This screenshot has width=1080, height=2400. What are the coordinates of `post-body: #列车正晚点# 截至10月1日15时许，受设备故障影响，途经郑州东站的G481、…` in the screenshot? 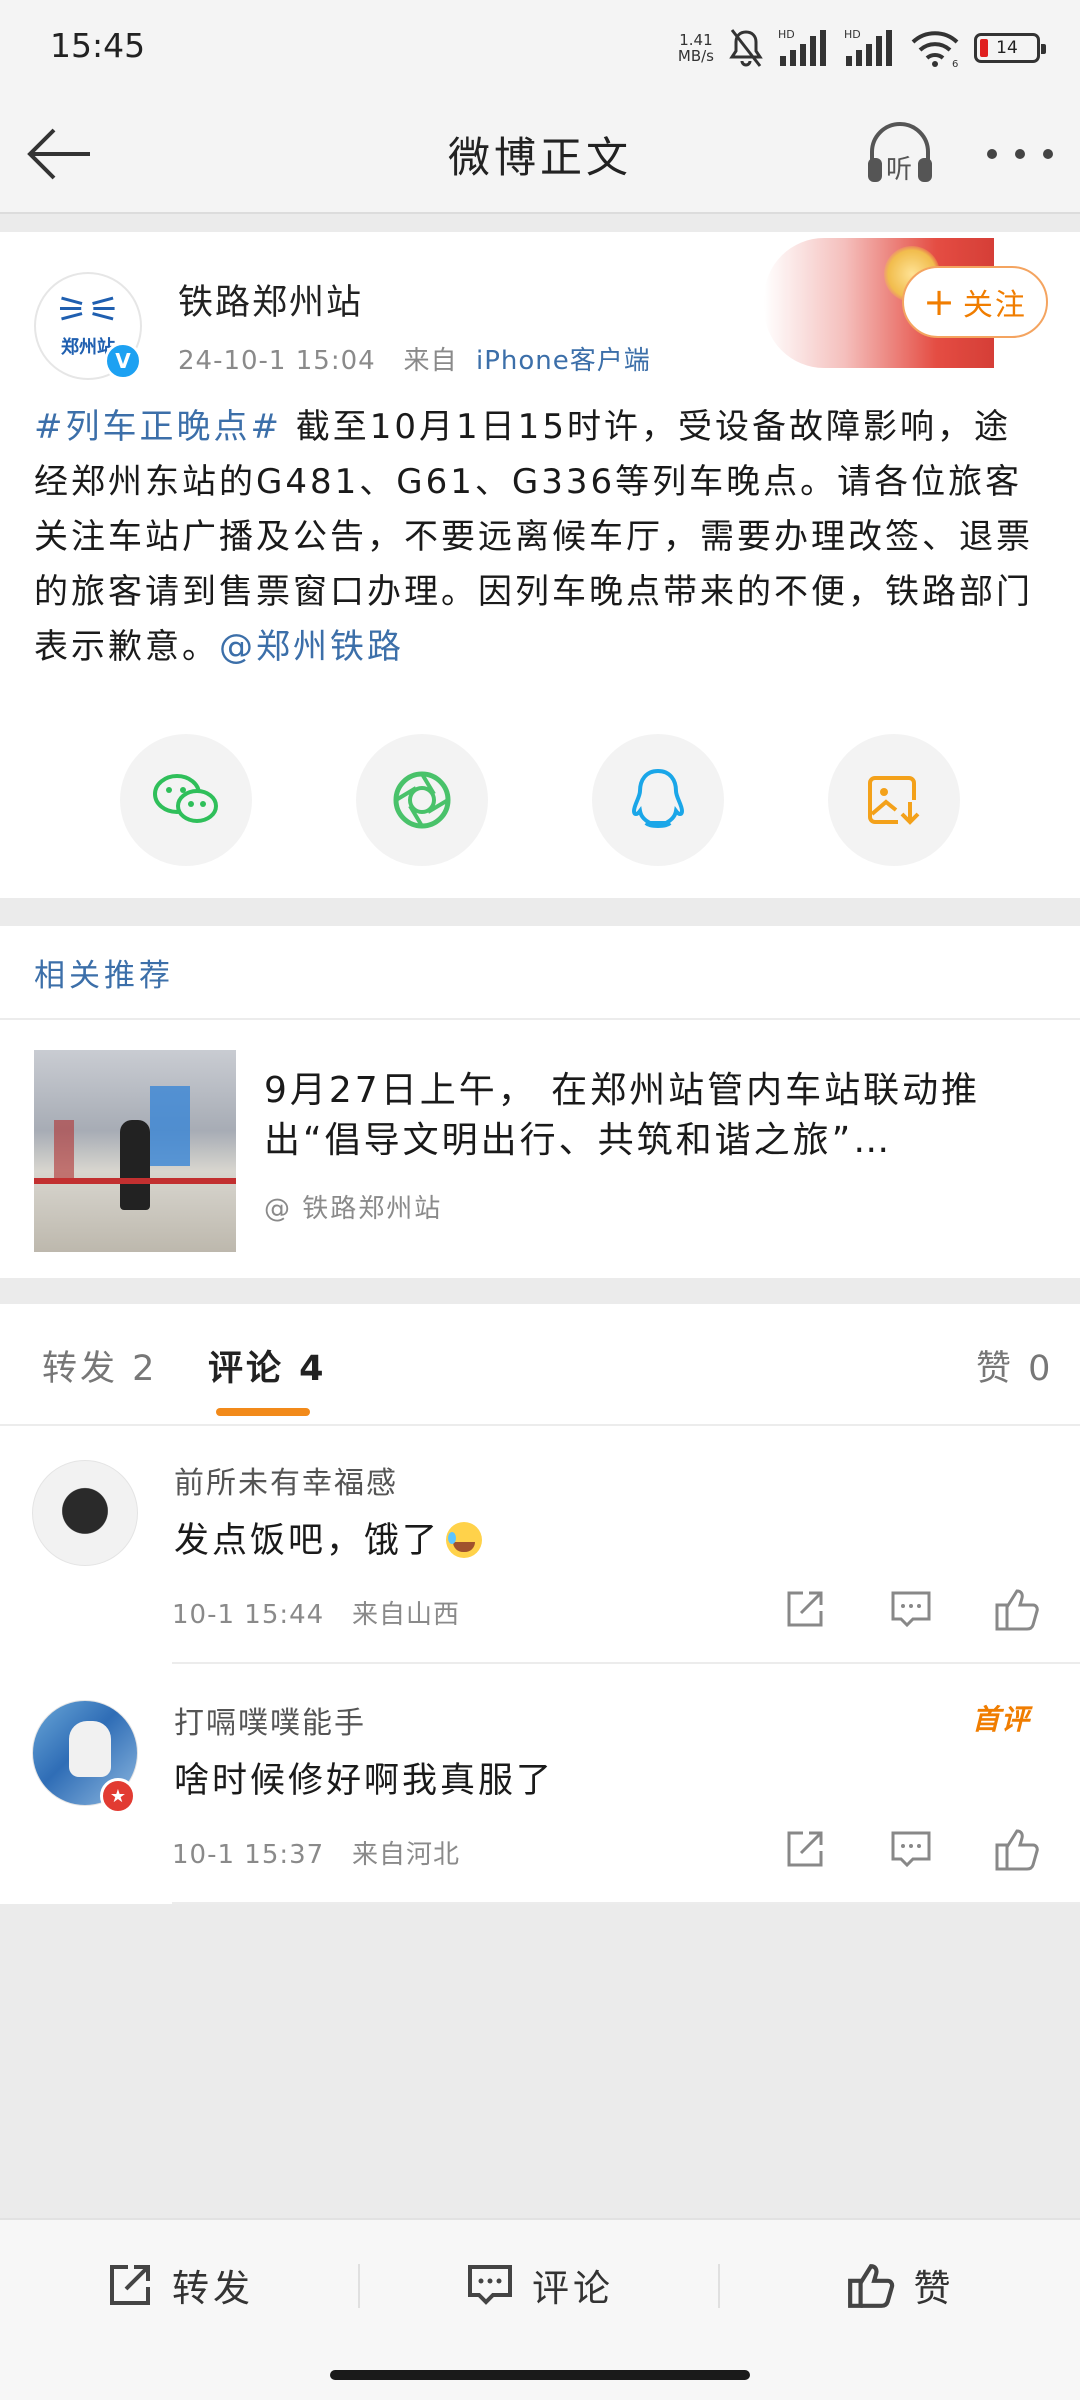 It's located at (539, 537).